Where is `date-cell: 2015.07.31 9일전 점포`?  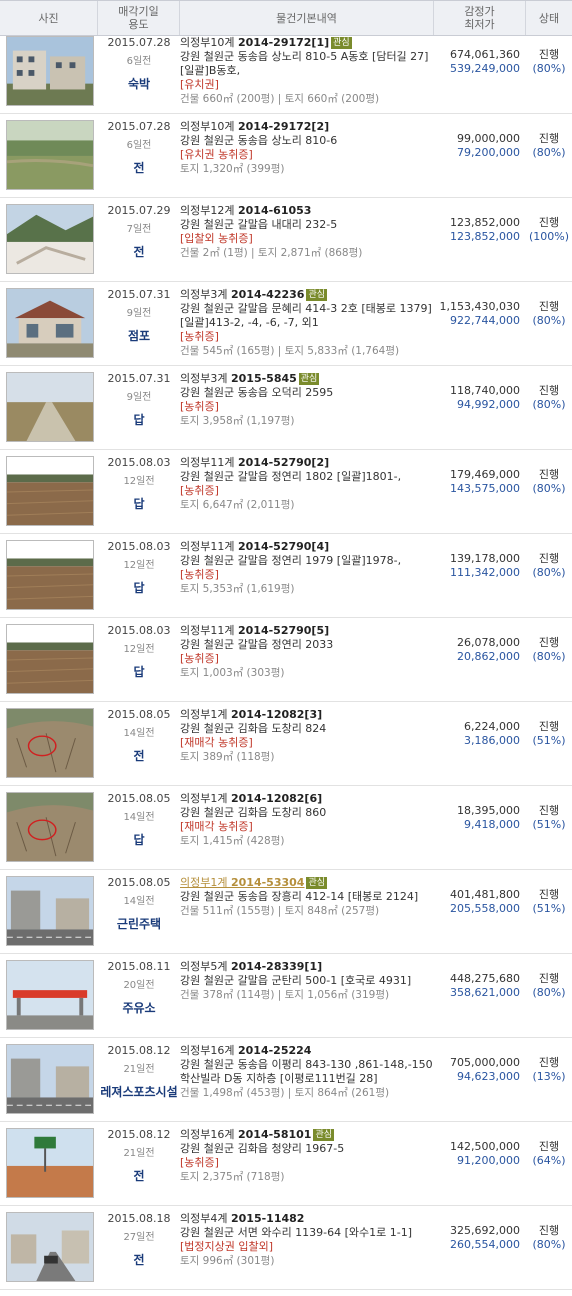
date-cell: 2015.07.31 9일전 점포 is located at coordinates (139, 323).